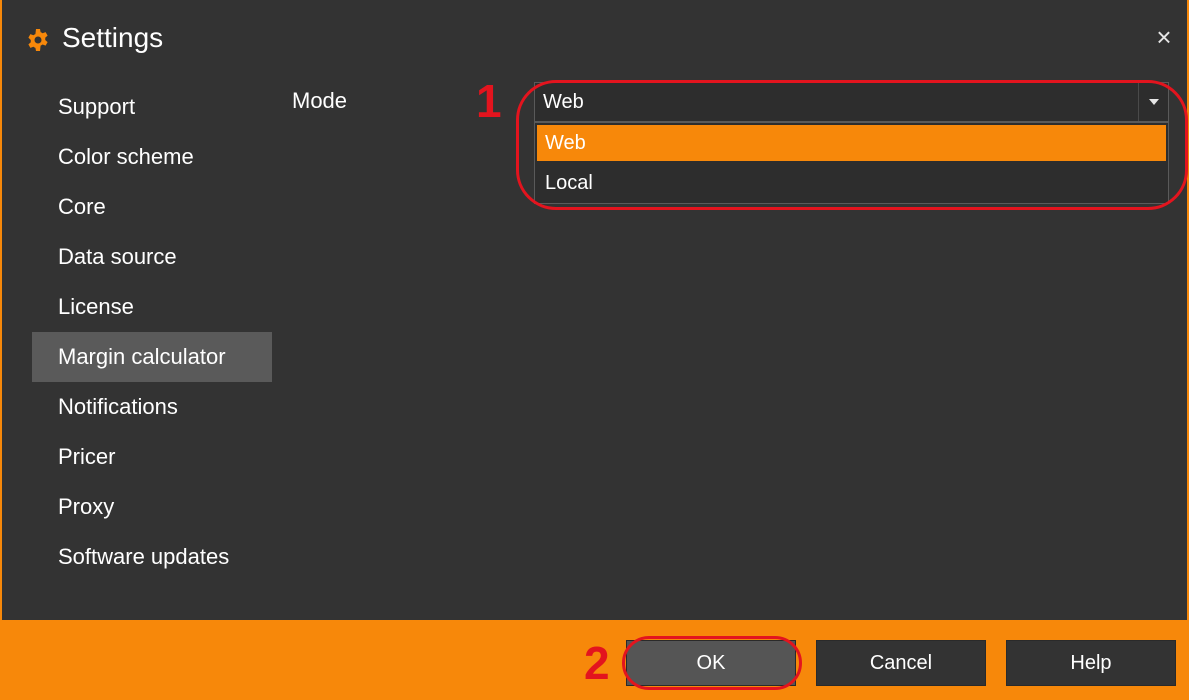 The width and height of the screenshot is (1189, 700). What do you see at coordinates (851, 143) in the screenshot?
I see `dropdown-option-web: Web` at bounding box center [851, 143].